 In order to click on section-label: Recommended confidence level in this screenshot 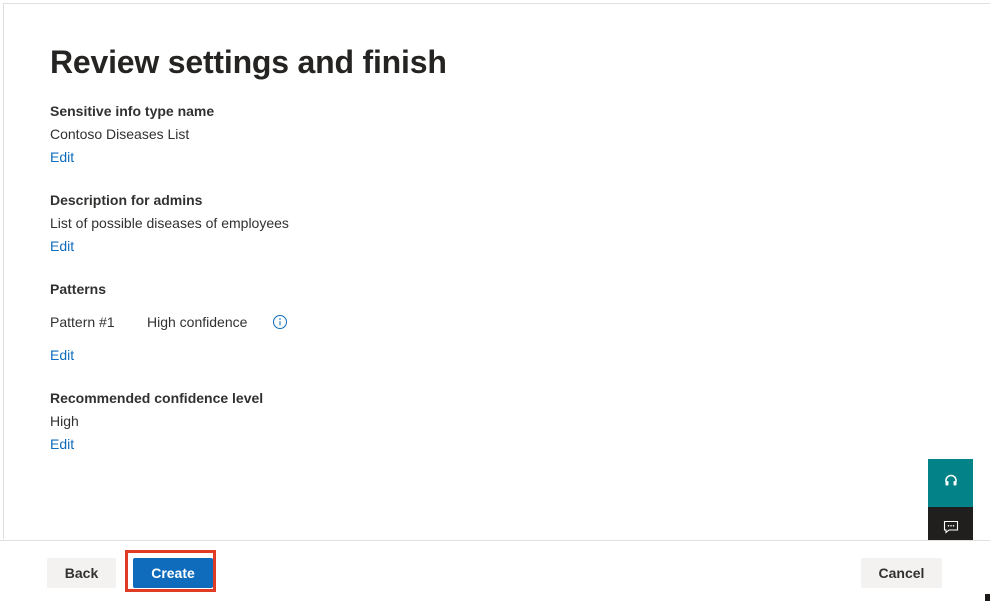, I will do `click(157, 398)`.